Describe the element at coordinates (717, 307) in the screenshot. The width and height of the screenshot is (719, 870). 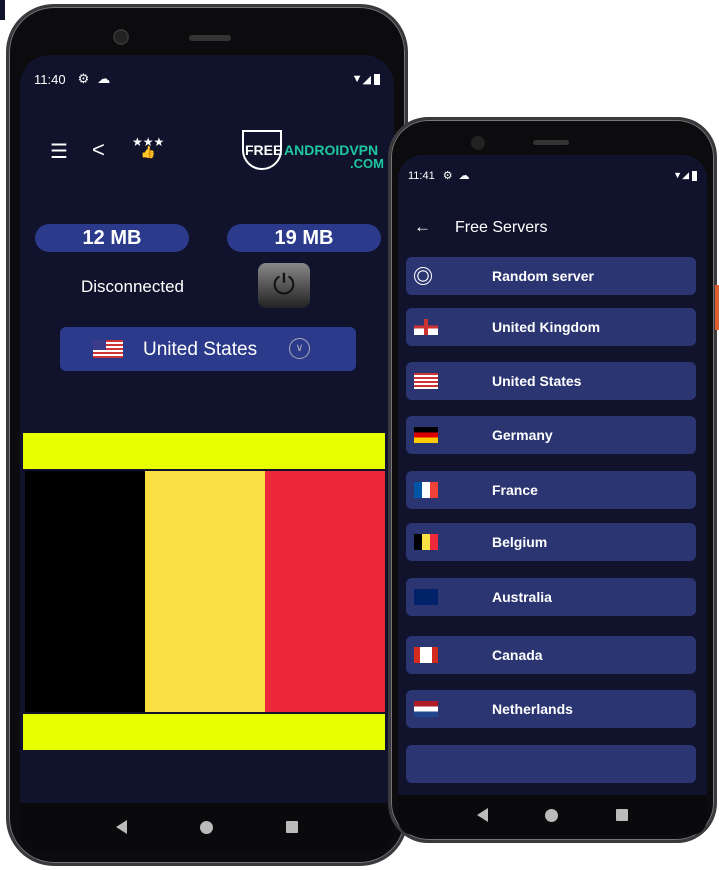
I see `power-key` at that location.